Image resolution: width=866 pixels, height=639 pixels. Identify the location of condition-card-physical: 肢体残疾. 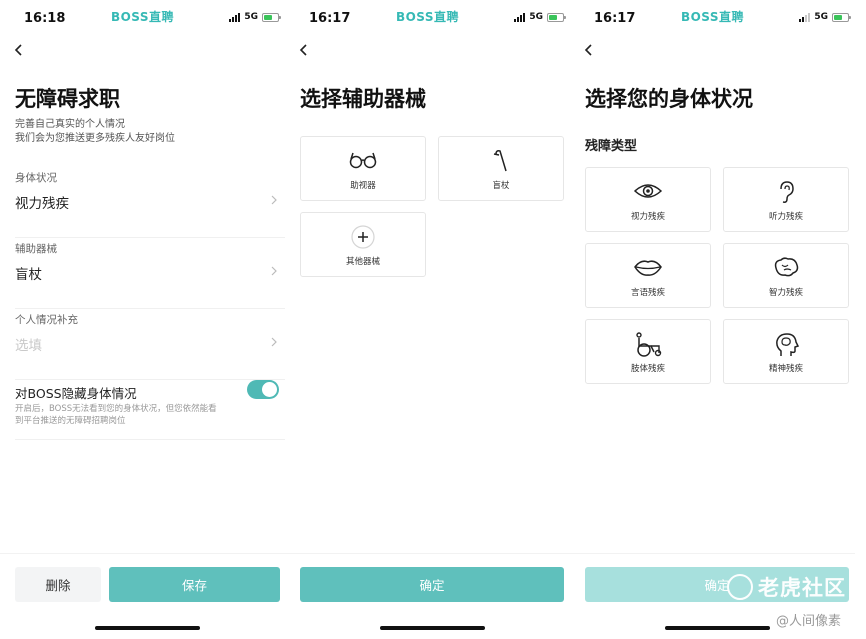
(648, 351).